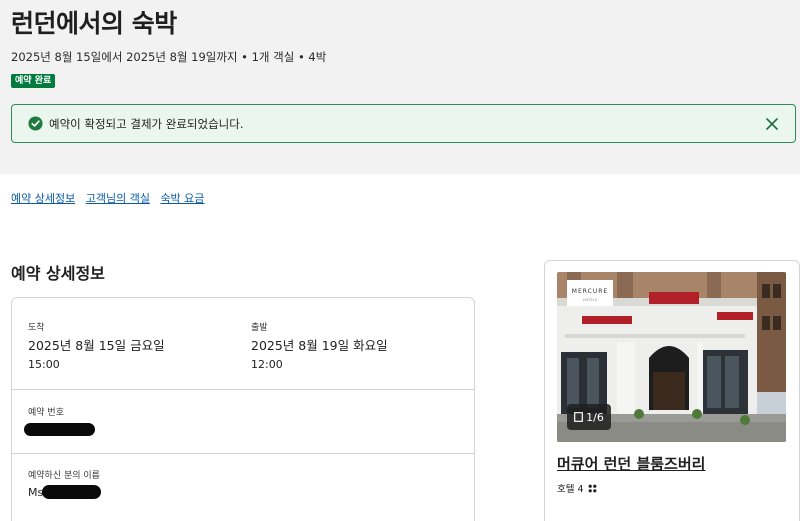  What do you see at coordinates (146, 124) in the screenshot?
I see `alert-message: 예약이 확정되고 결제가 완료되었습니다.` at bounding box center [146, 124].